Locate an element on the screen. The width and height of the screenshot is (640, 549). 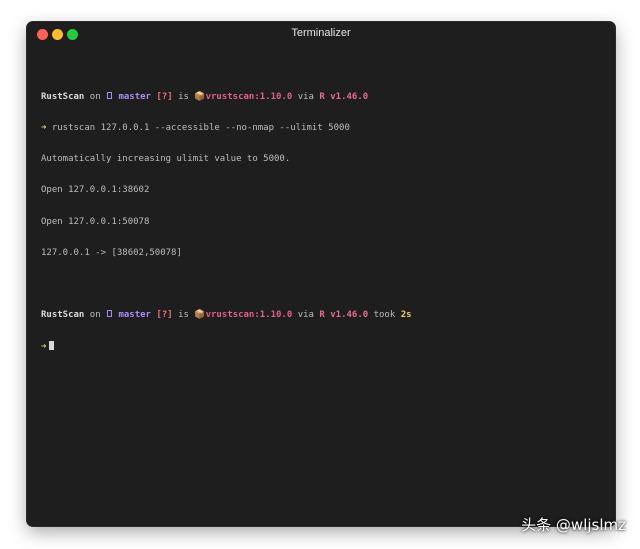
input-line: ➜ is located at coordinates (323, 347).